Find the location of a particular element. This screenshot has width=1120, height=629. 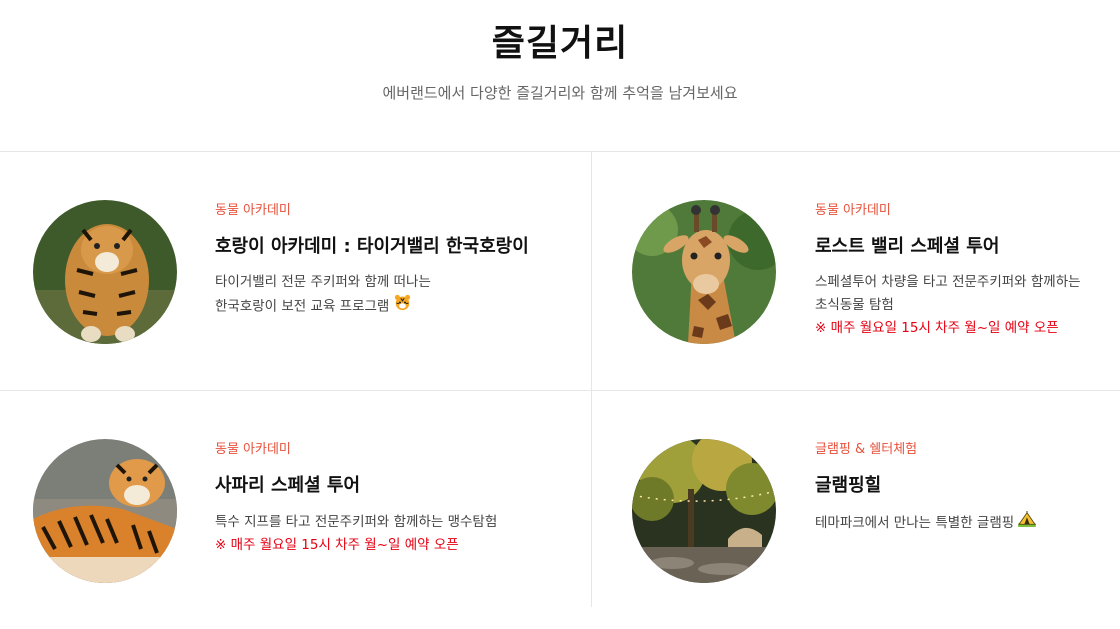

description-line: 특수 지프를 타고 전문주키퍼와 함께하는 맹수탐험 is located at coordinates (356, 522).